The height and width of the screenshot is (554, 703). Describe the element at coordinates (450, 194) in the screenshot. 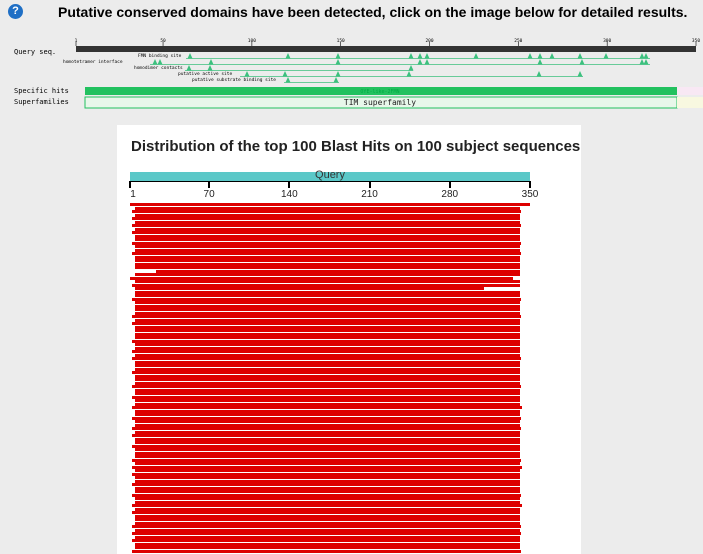

I see `axis-tick-label: 280` at that location.